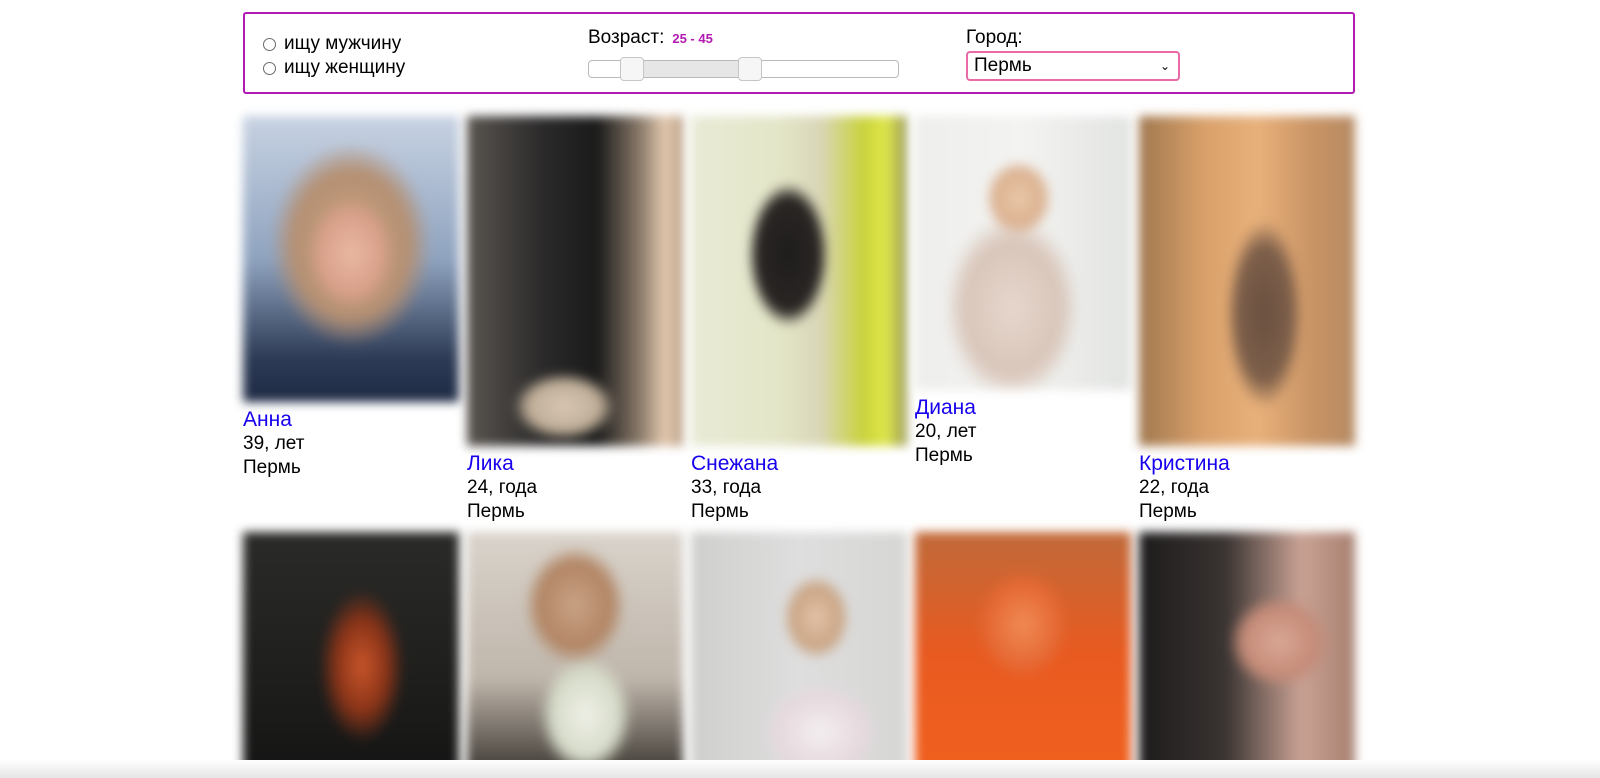 The width and height of the screenshot is (1600, 778). I want to click on radio-seek-man: ищу мужчину, so click(334, 44).